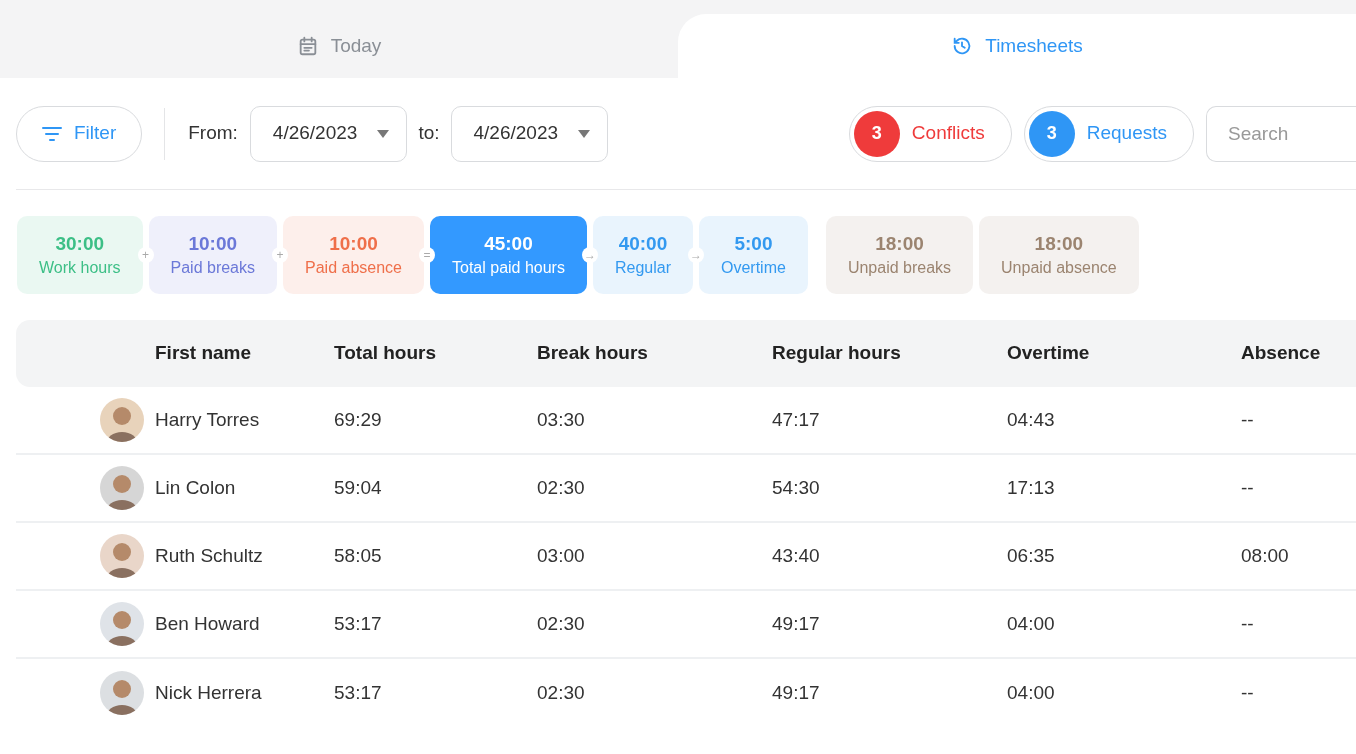 This screenshot has height=754, width=1356. What do you see at coordinates (1281, 133) in the screenshot?
I see `search-field: Search` at bounding box center [1281, 133].